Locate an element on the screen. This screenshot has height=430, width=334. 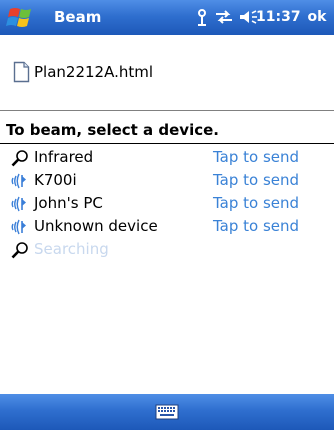
volume-icon is located at coordinates (248, 17).